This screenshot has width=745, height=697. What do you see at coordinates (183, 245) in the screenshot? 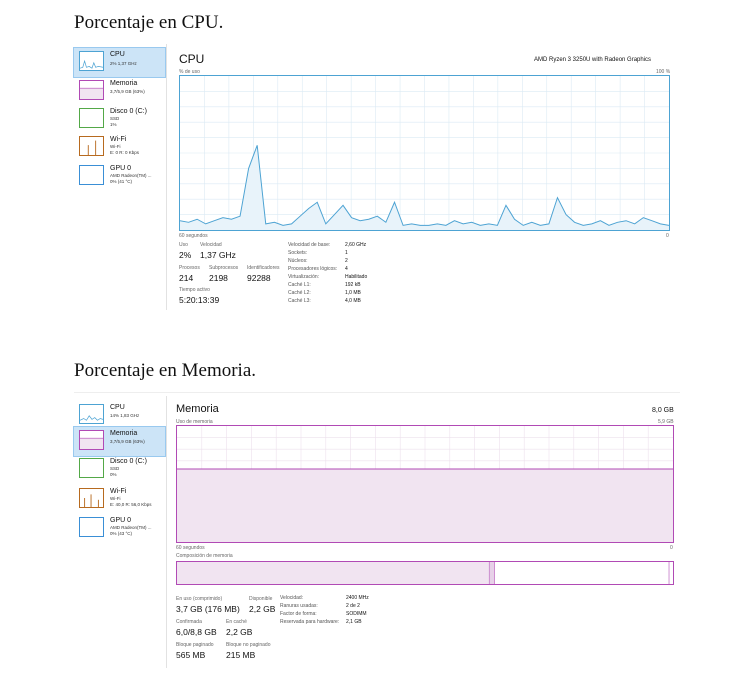
I see `usage-label: Uso` at bounding box center [183, 245].